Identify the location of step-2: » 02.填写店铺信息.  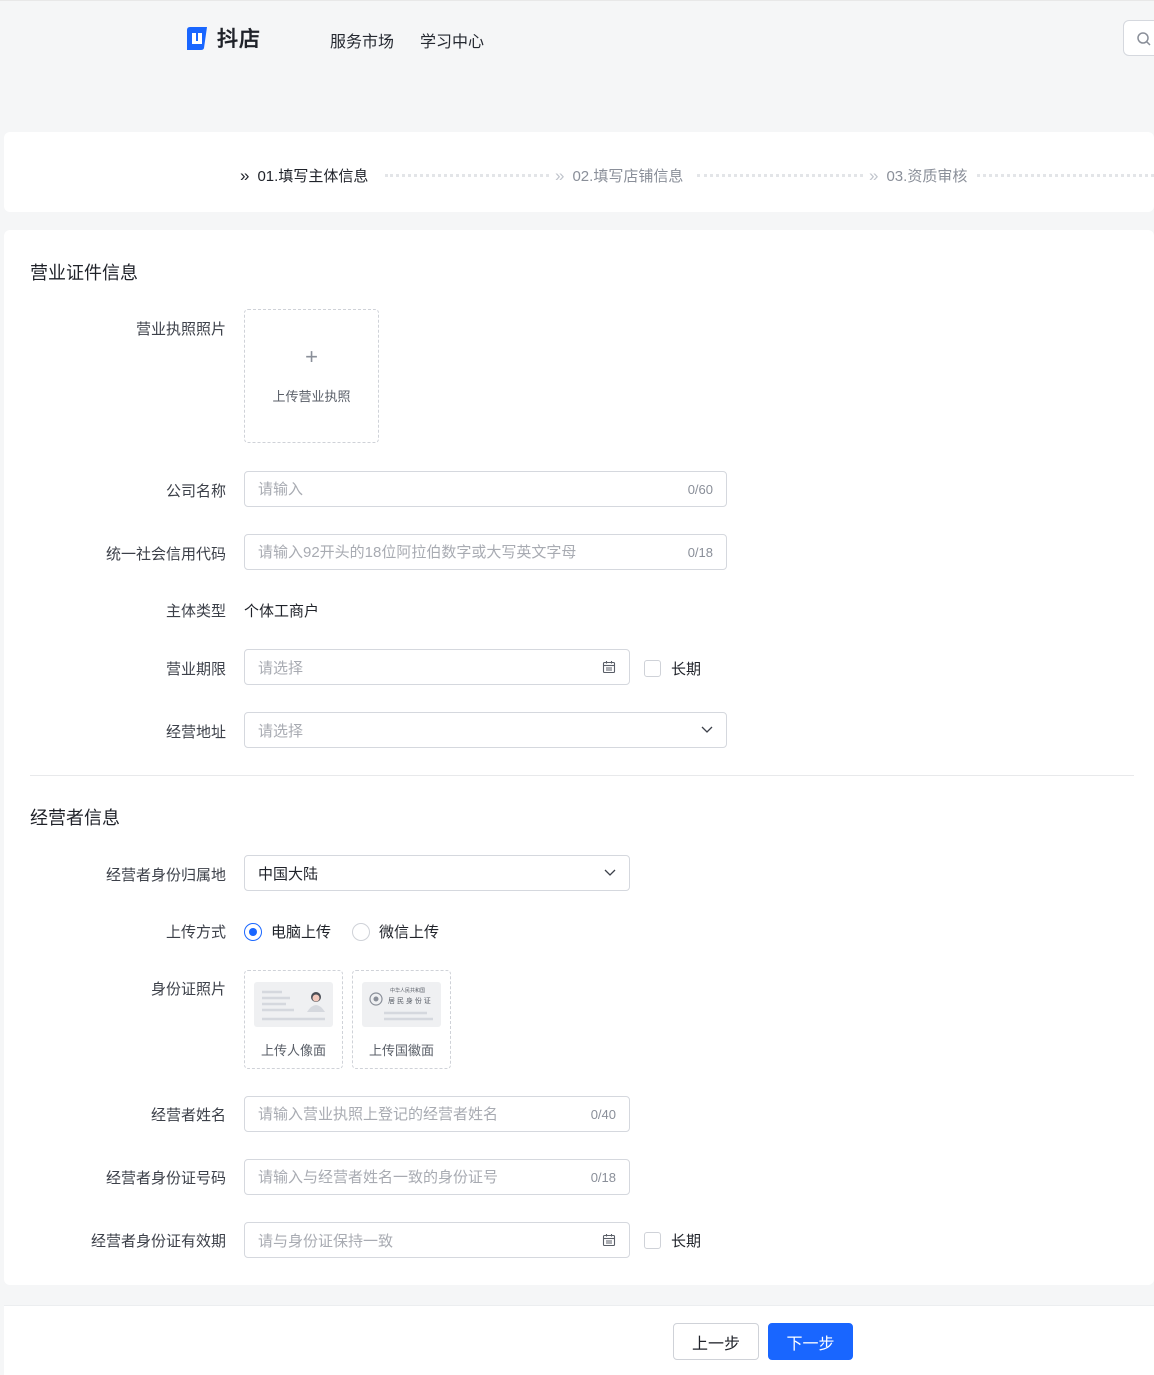
(619, 175).